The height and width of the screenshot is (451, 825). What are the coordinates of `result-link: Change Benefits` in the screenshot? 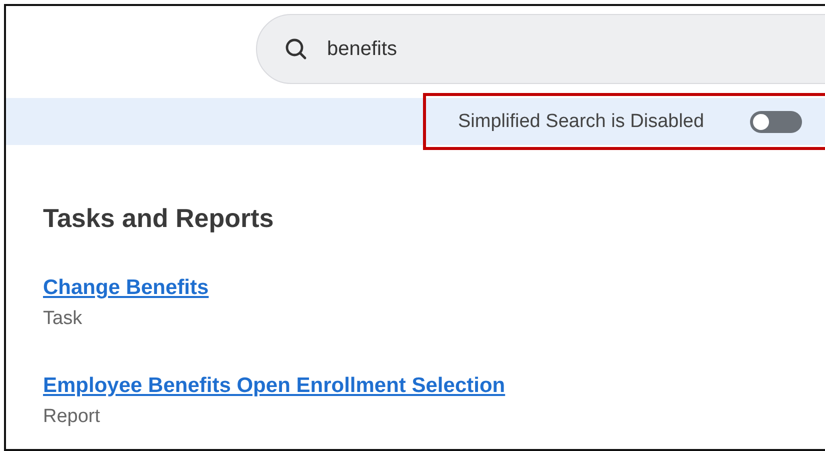 It's located at (126, 288).